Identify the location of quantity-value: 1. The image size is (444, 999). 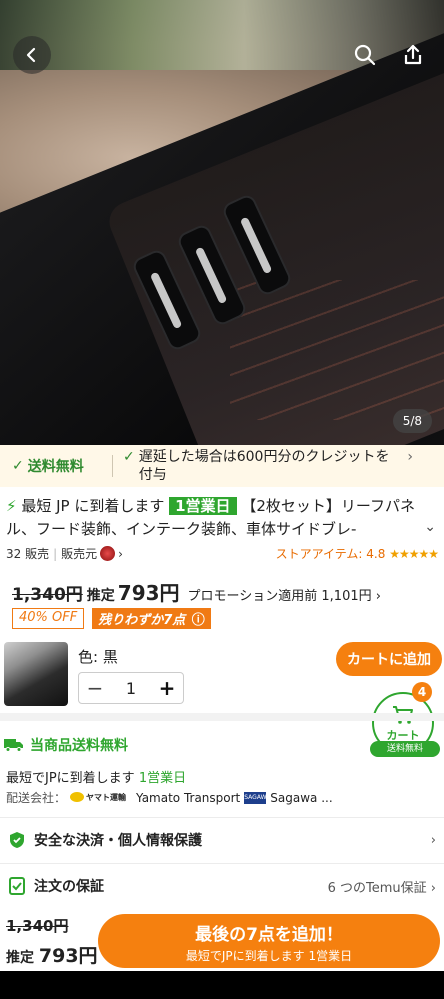
(131, 688).